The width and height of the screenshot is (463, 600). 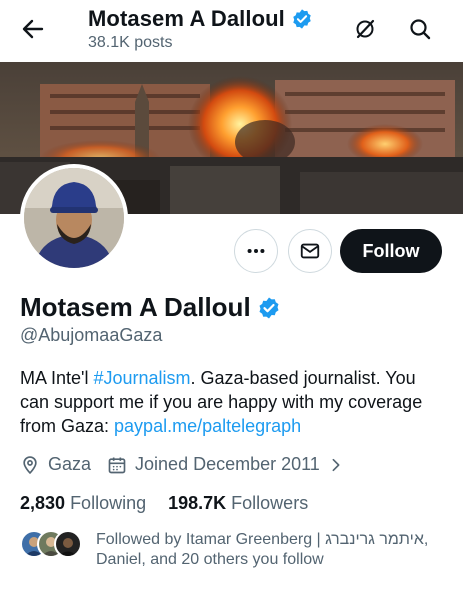 I want to click on joined-text: Joined December 2011, so click(x=227, y=464).